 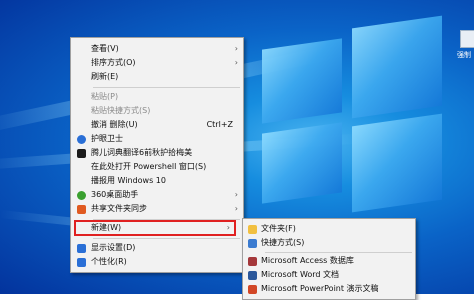 What do you see at coordinates (300, 274) in the screenshot?
I see `submenu-item-label: Microsoft Word 文档` at bounding box center [300, 274].